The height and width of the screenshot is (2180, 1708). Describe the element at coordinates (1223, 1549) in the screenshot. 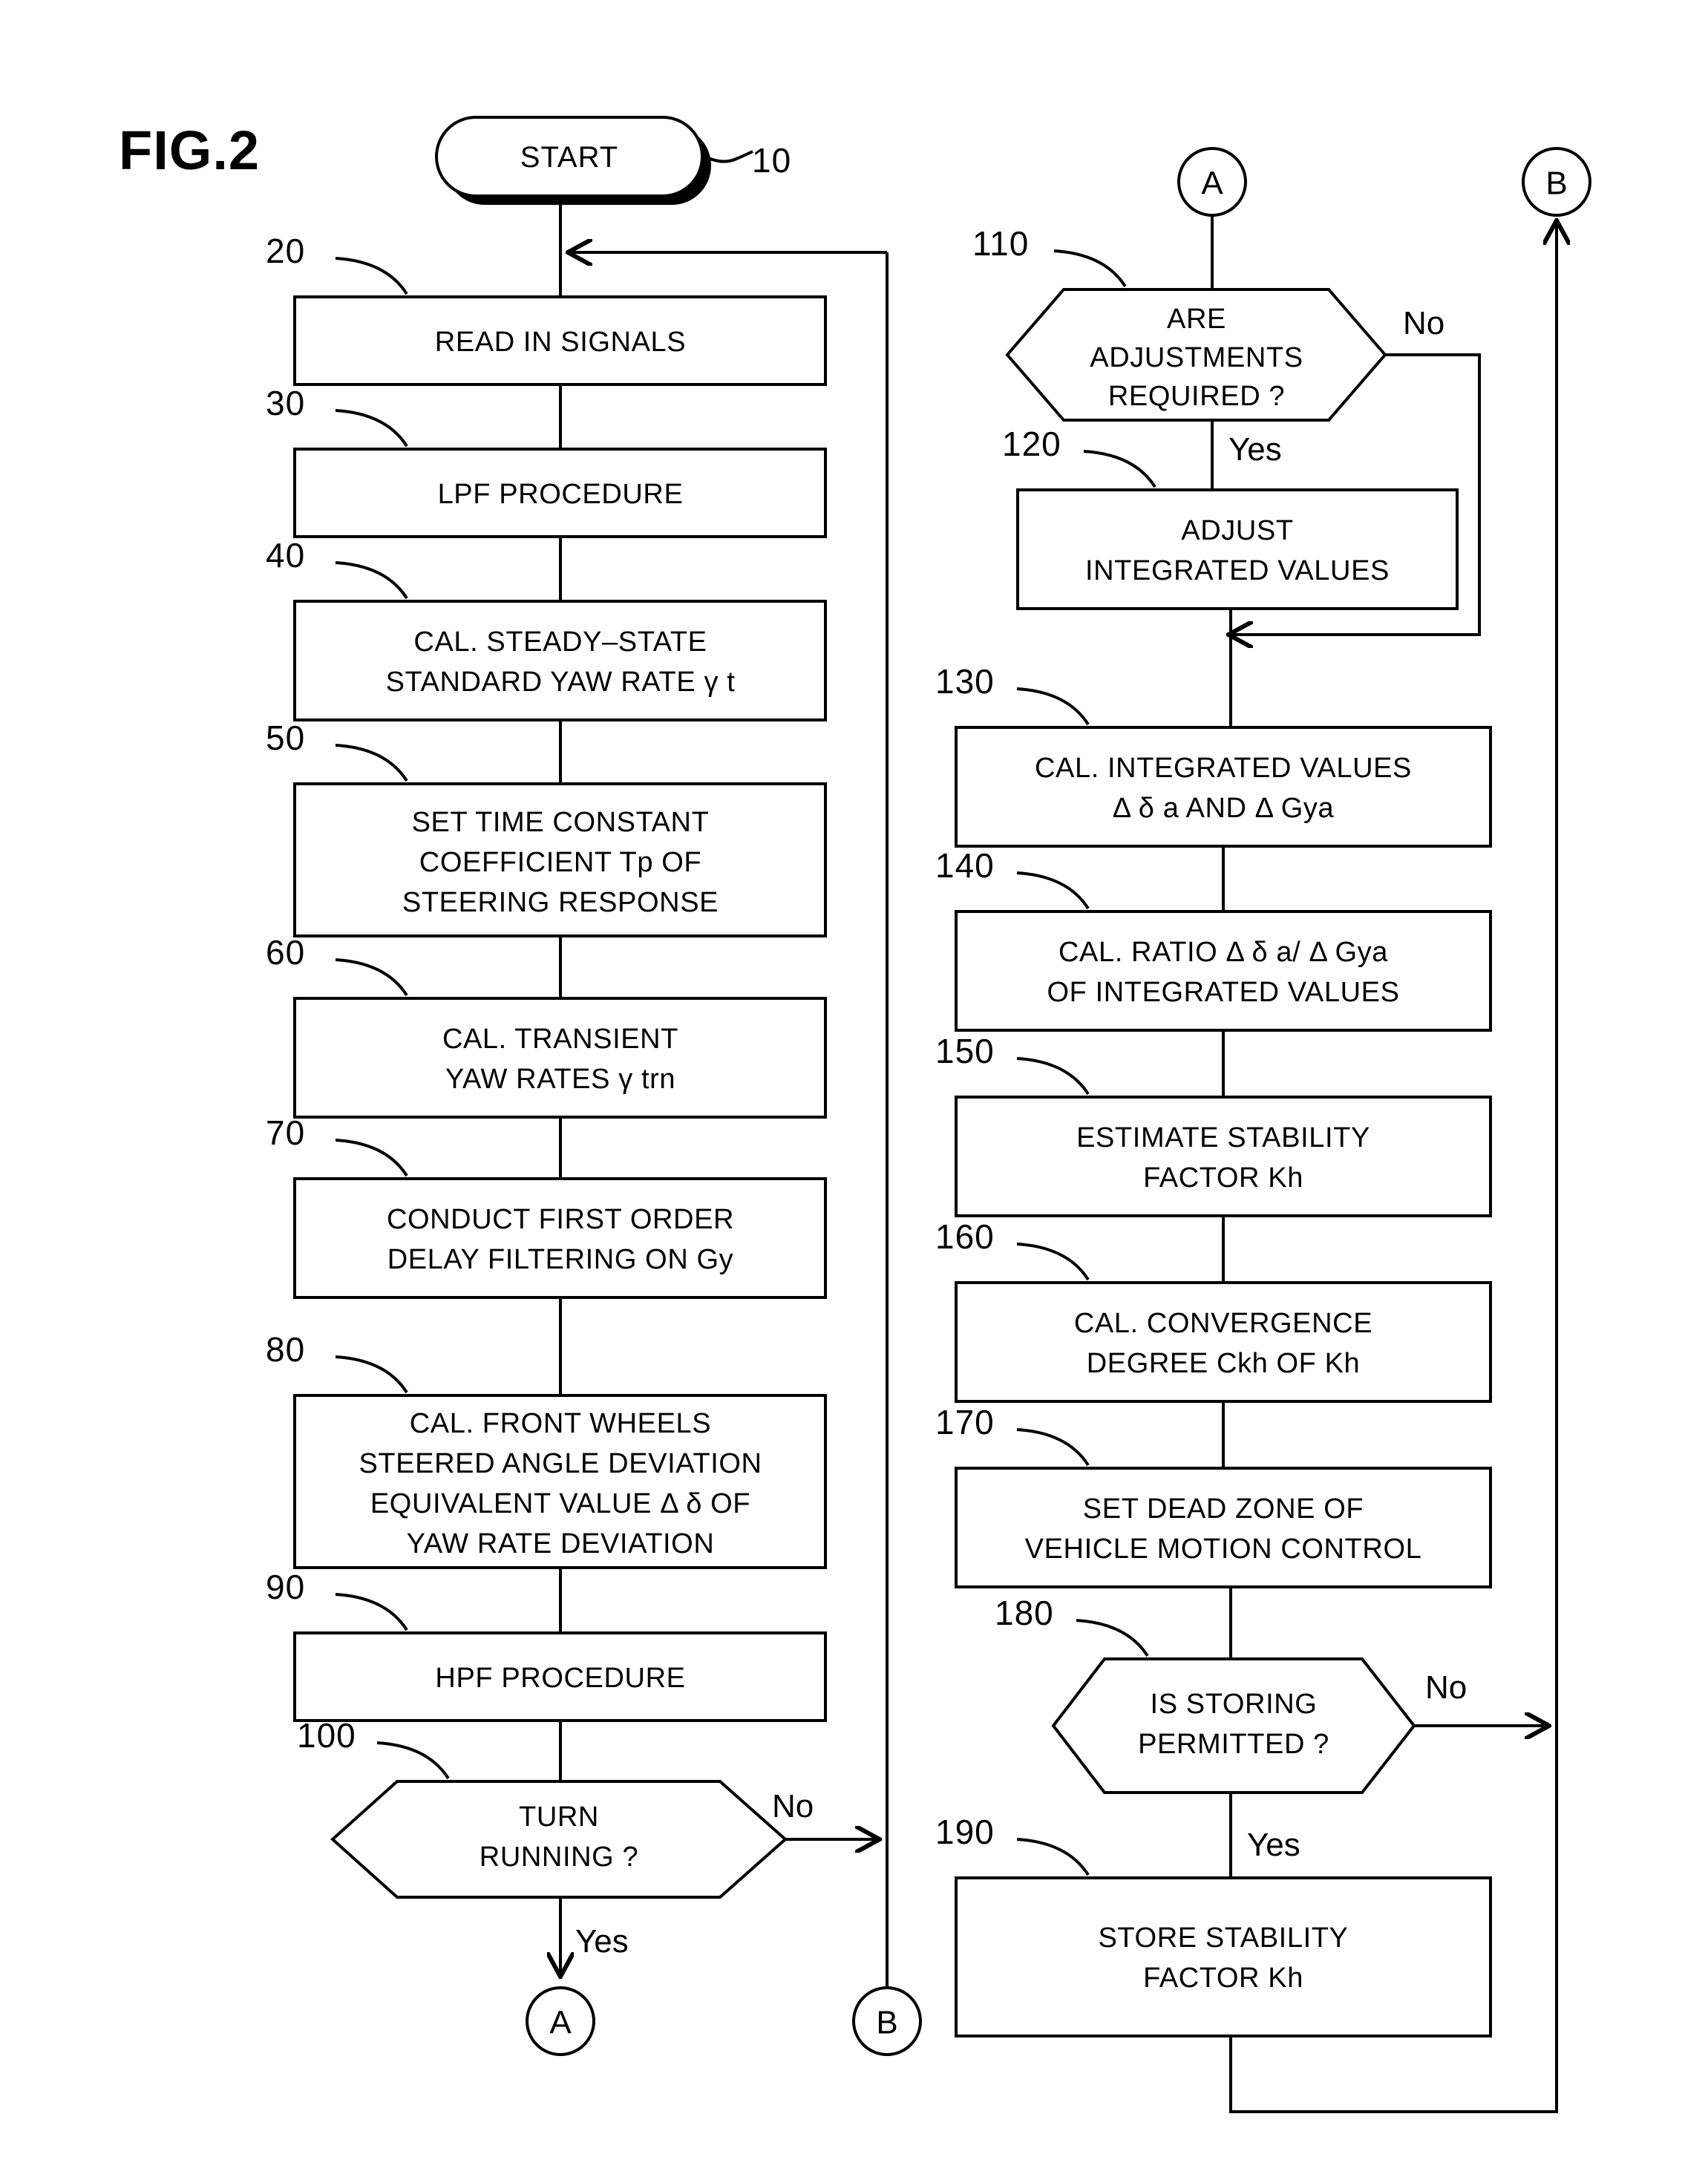

I see `process-box-170-line-2: VEHICLE MOTION CONTROL` at that location.